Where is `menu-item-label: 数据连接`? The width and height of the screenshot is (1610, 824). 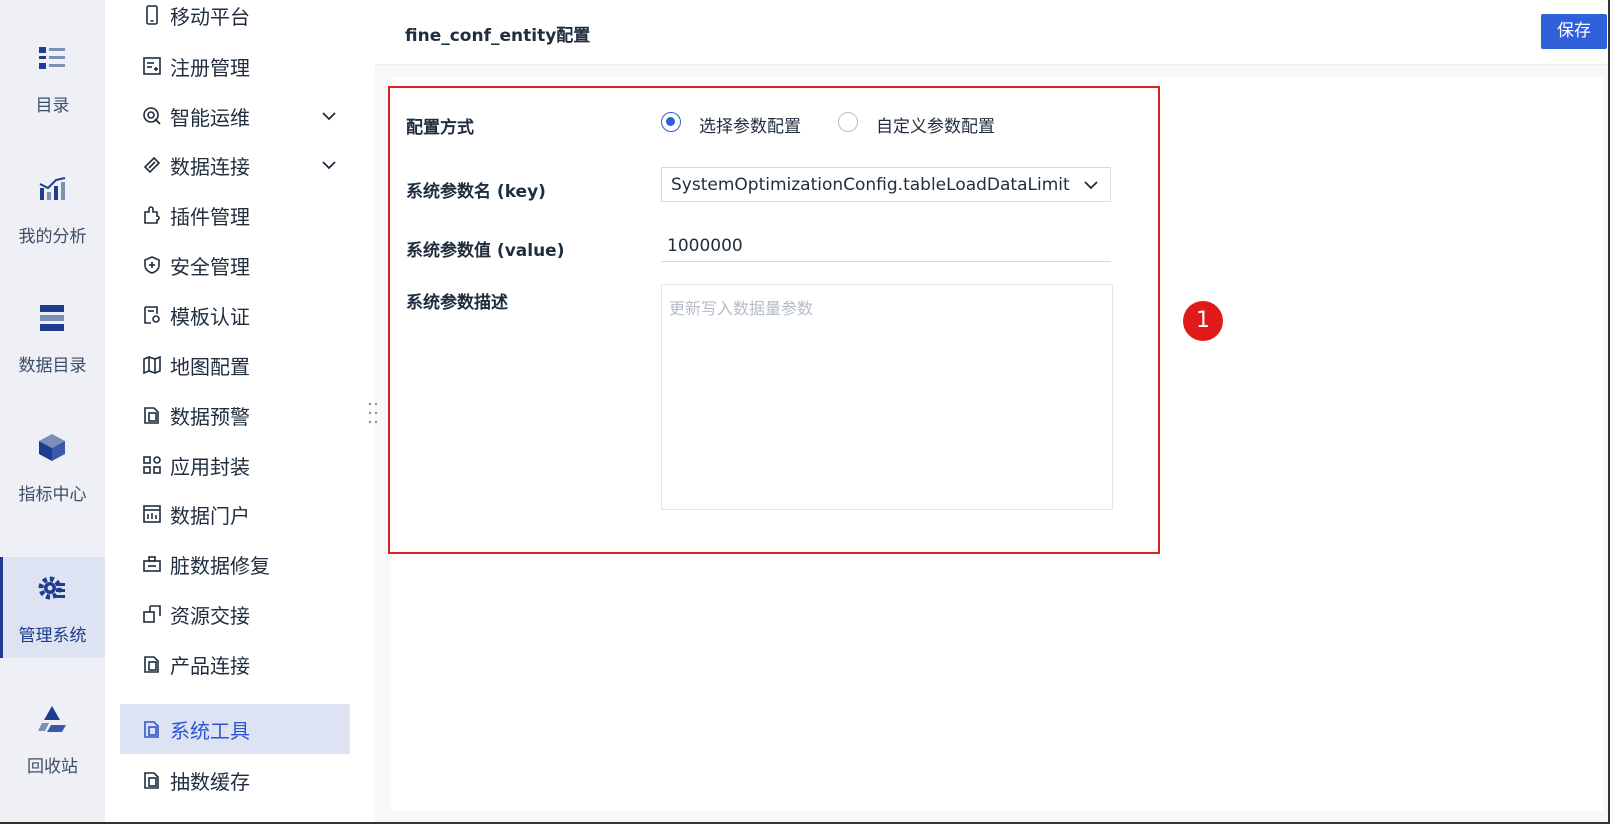
menu-item-label: 数据连接 is located at coordinates (210, 167).